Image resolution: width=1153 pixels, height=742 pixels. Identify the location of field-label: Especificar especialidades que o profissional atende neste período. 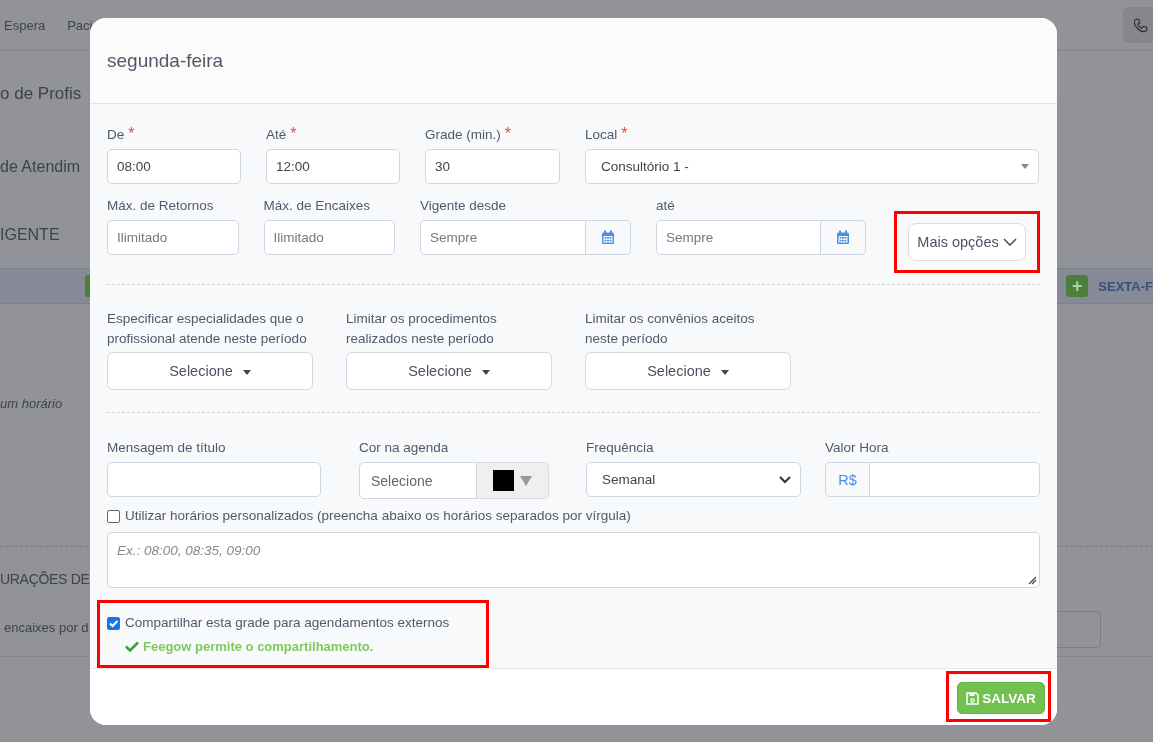
(207, 329).